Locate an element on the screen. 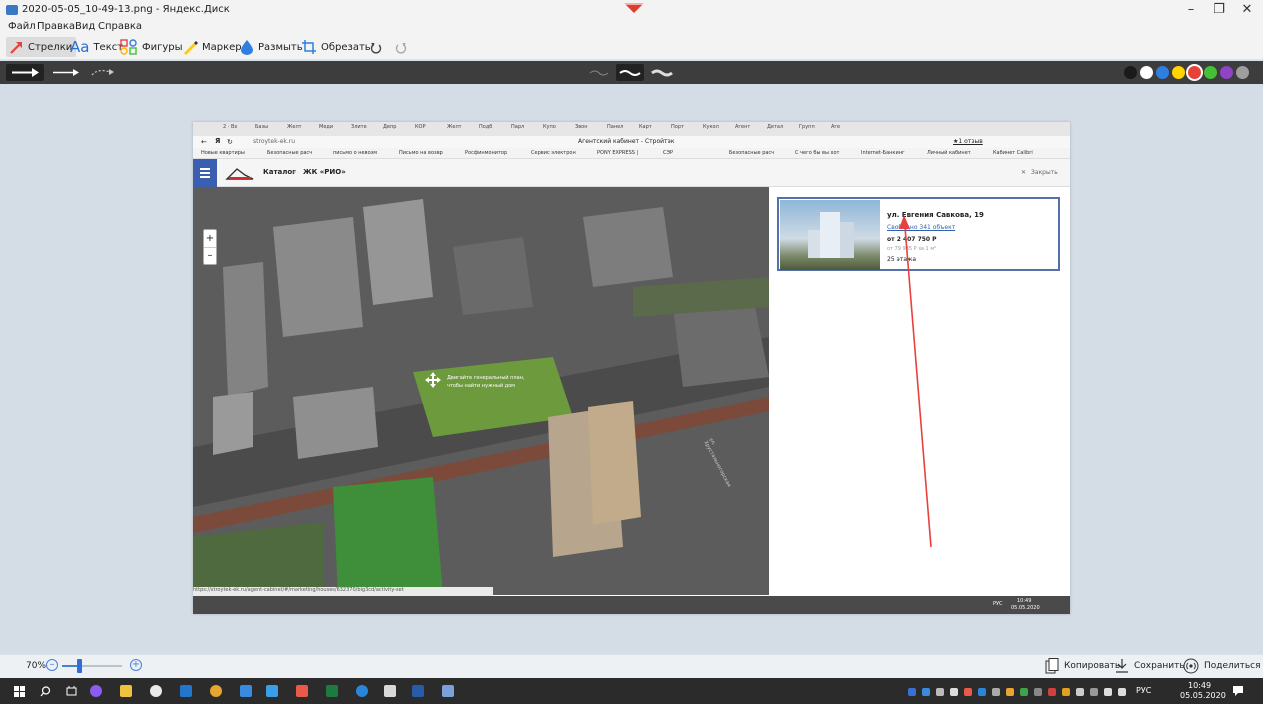 This screenshot has width=1263, height=704. wave-medium-icon is located at coordinates (630, 73).